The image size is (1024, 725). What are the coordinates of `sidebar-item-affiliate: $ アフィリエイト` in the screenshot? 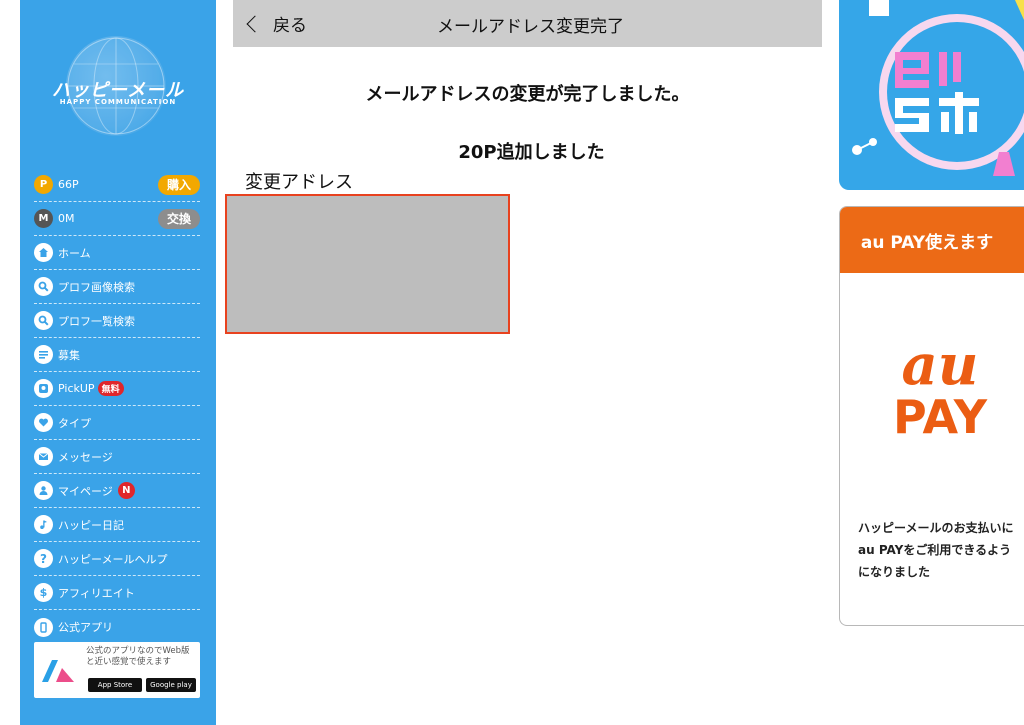 It's located at (117, 593).